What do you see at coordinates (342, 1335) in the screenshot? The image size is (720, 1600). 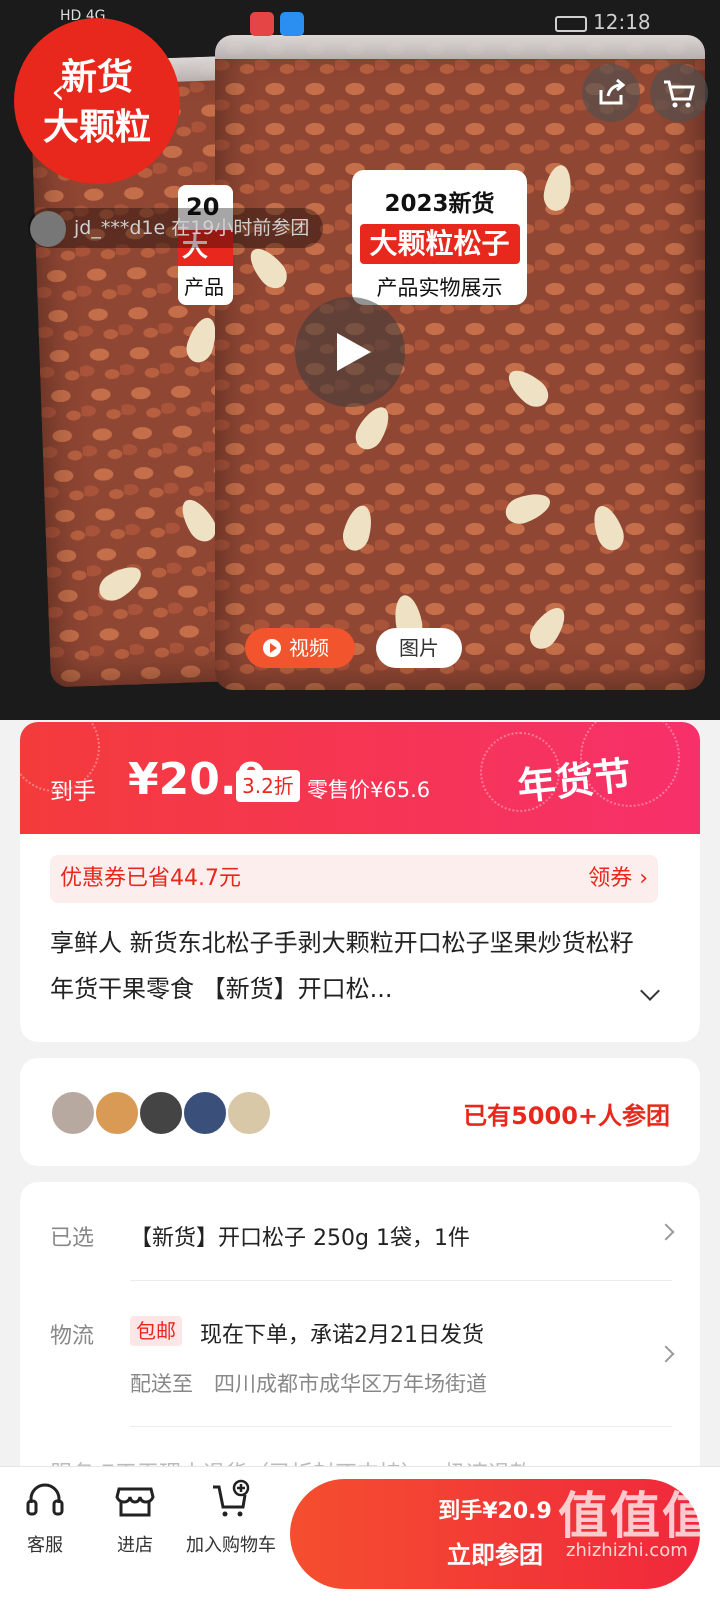 I see `shipping-promise: 现在下单，承诺2月21日发货` at bounding box center [342, 1335].